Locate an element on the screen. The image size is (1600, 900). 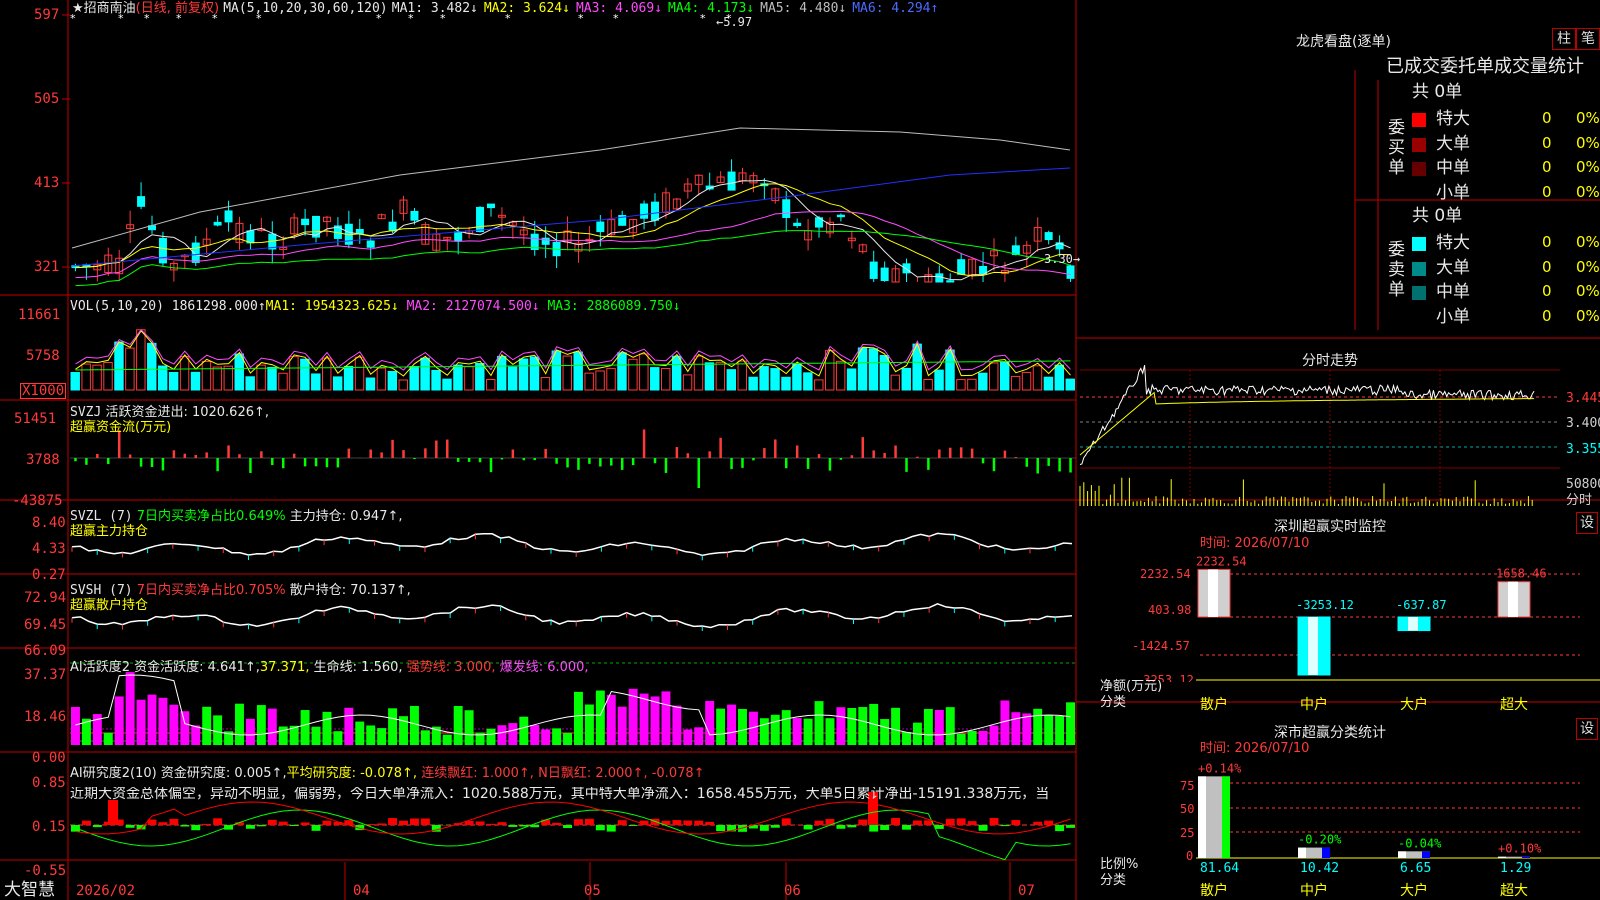
classify-time: 时间: 2026/07/10 is located at coordinates (1255, 748).